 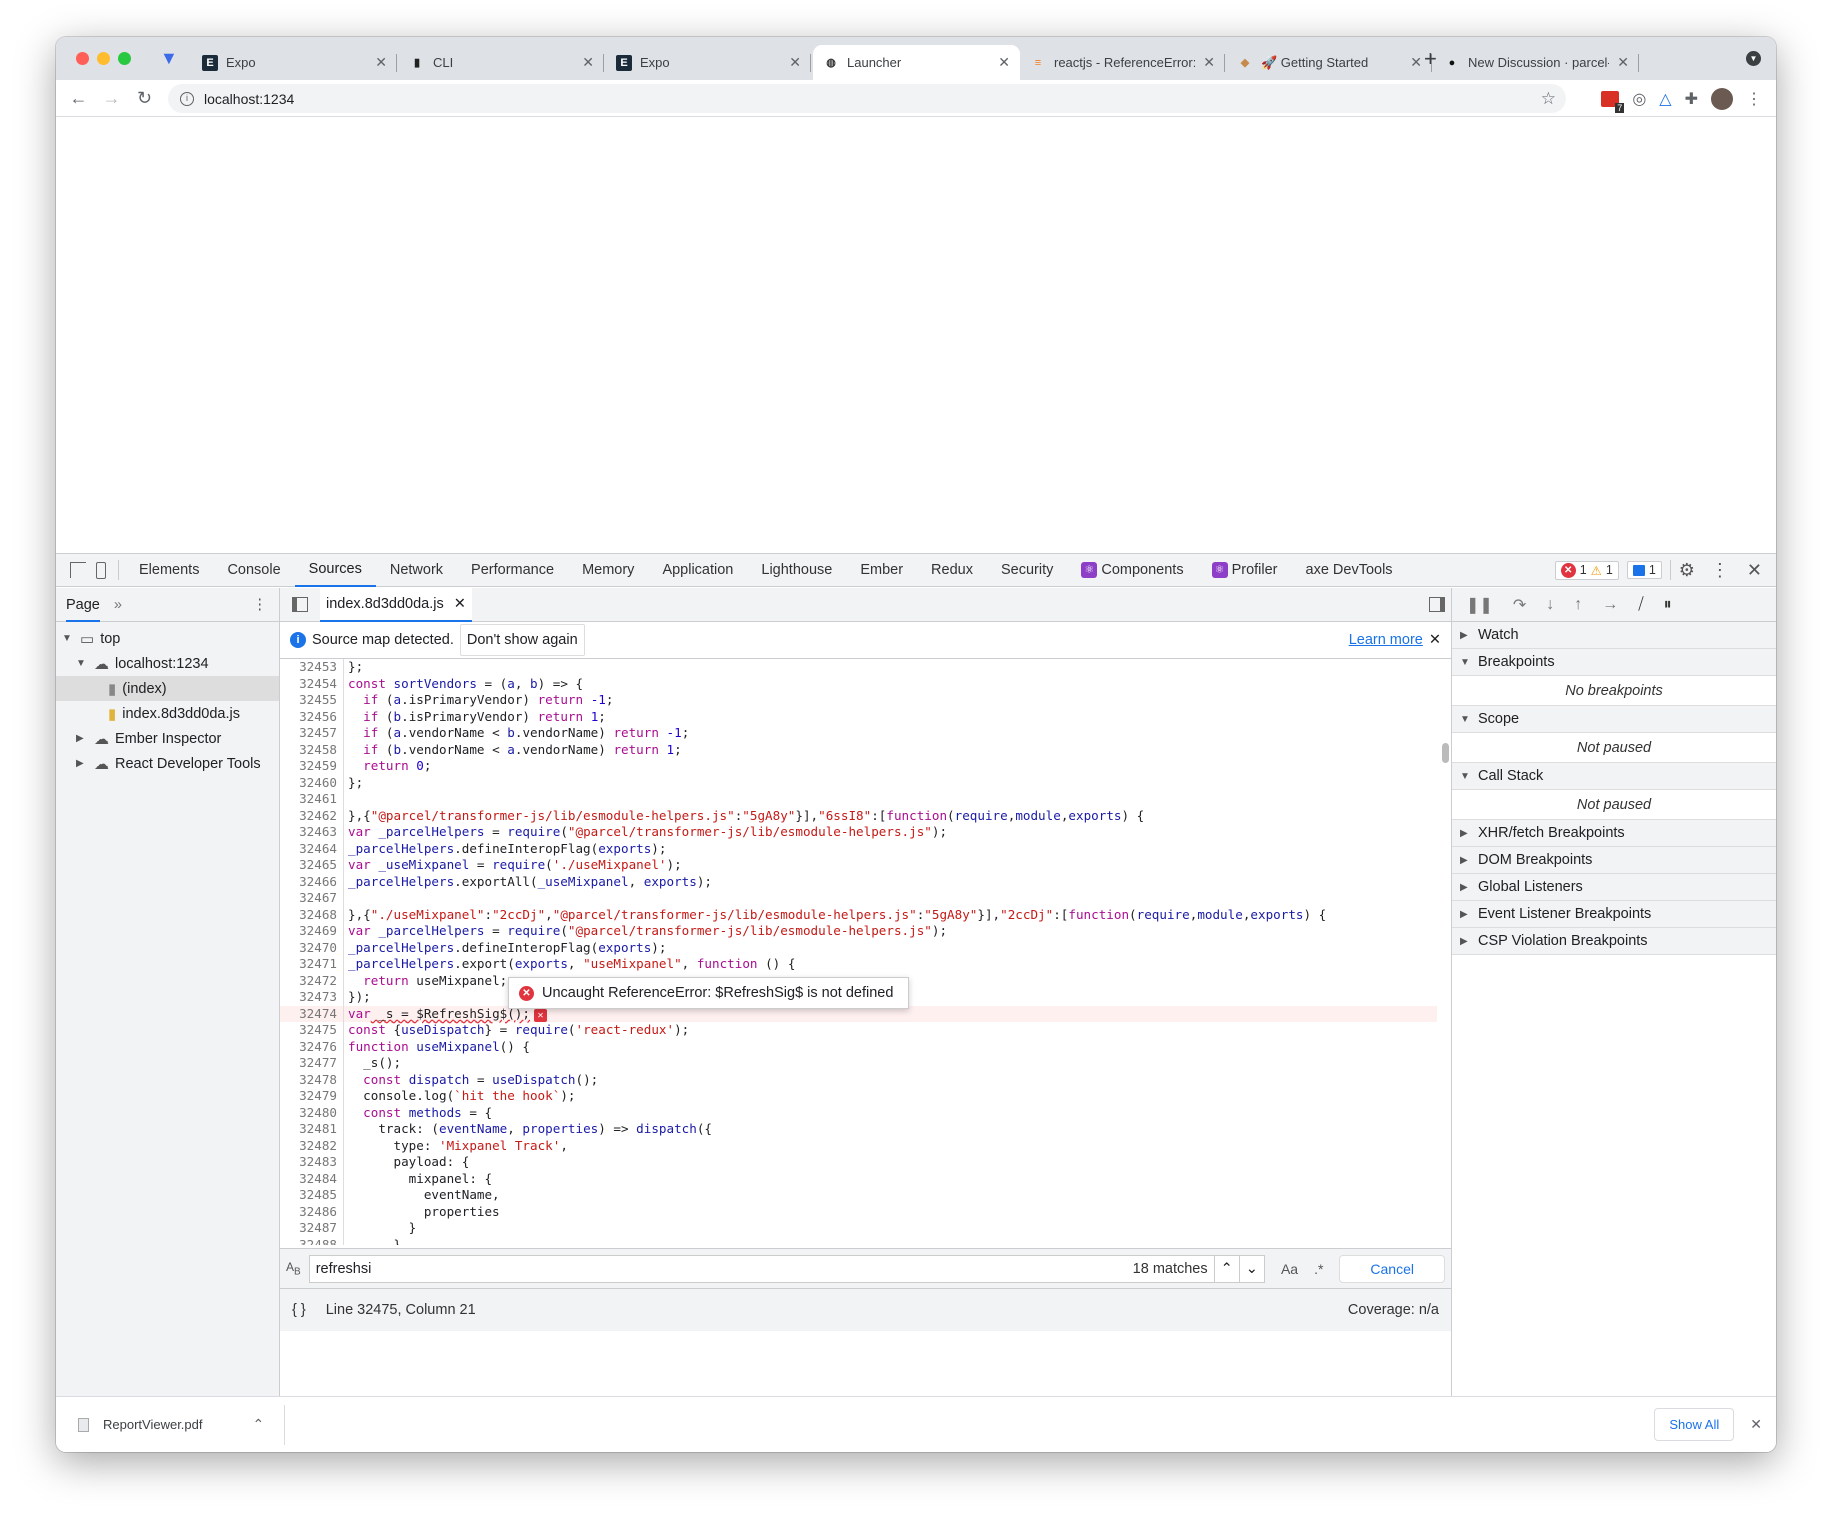 I want to click on section-event-listener-breakpoints: ▶ Event Listener Breakpoints, so click(x=1614, y=914).